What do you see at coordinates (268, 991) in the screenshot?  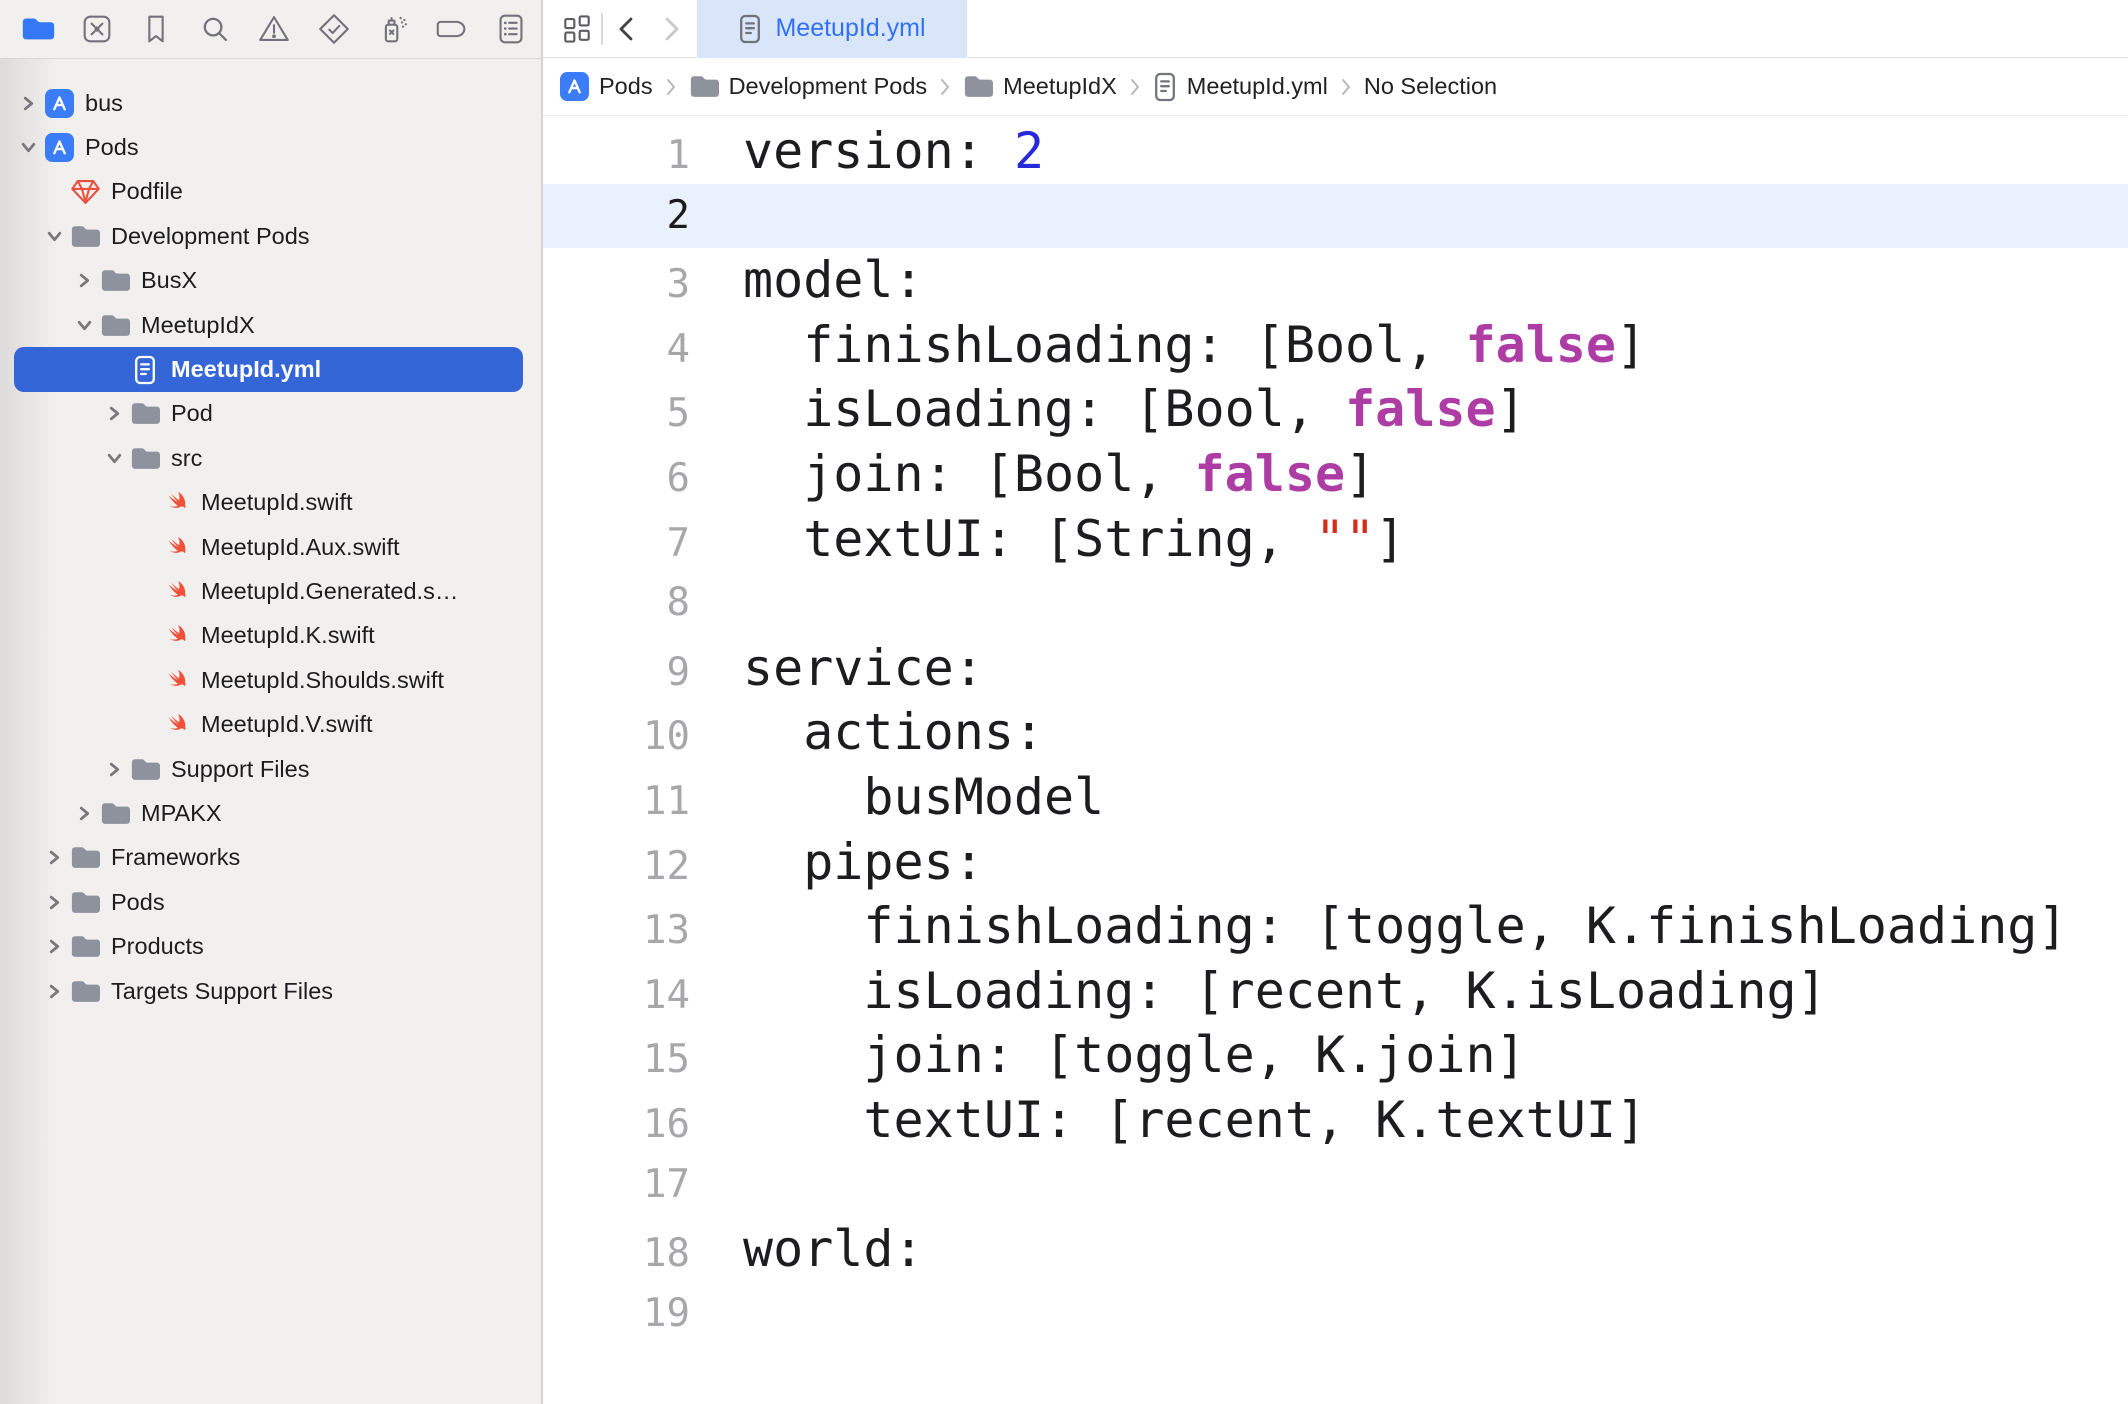 I see `tree-row: Targets Support Files` at bounding box center [268, 991].